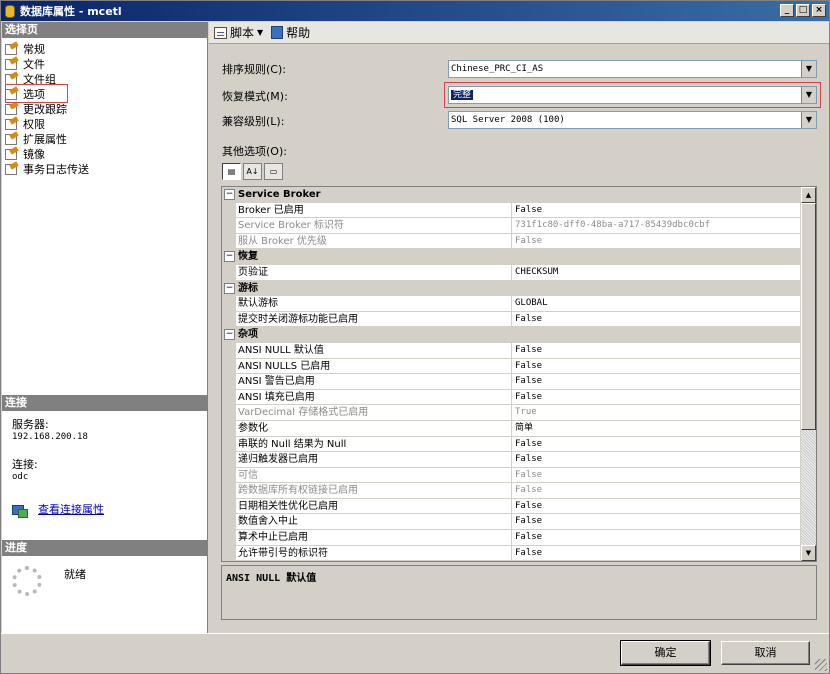 The width and height of the screenshot is (830, 674). What do you see at coordinates (511, 257) in the screenshot?
I see `grid-category-row: 恢复` at bounding box center [511, 257].